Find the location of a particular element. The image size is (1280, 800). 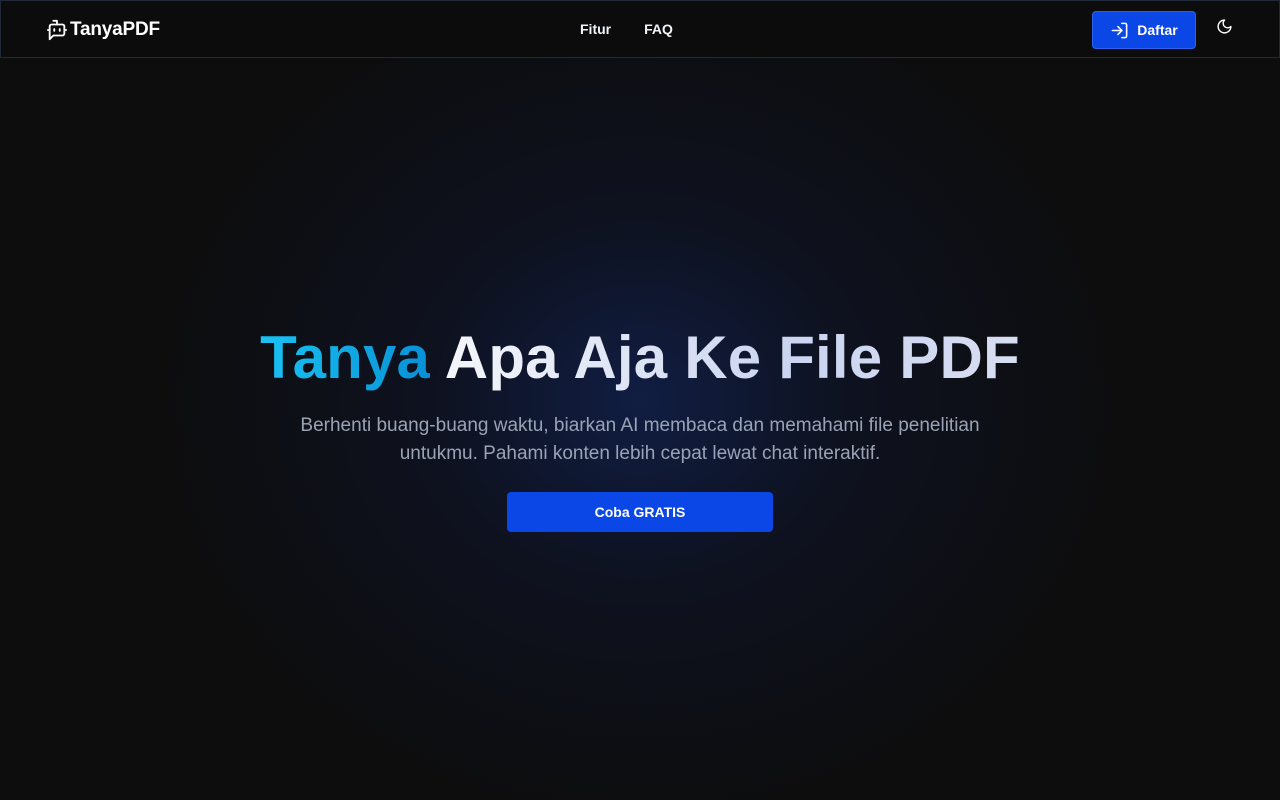

moon-icon is located at coordinates (1224, 29).